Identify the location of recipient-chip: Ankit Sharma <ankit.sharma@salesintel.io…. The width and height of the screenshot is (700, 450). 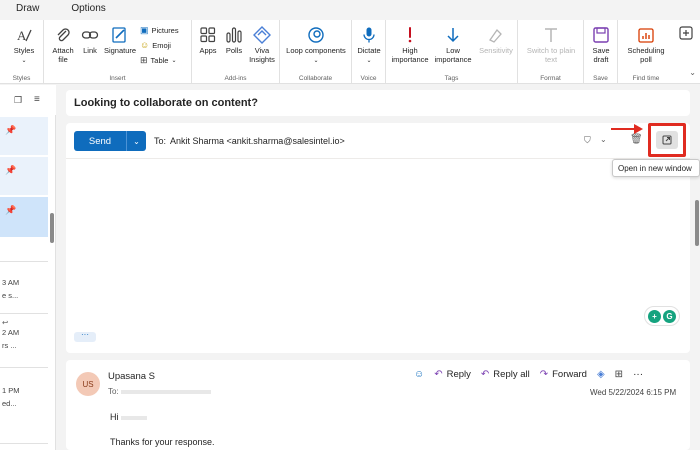
(257, 141).